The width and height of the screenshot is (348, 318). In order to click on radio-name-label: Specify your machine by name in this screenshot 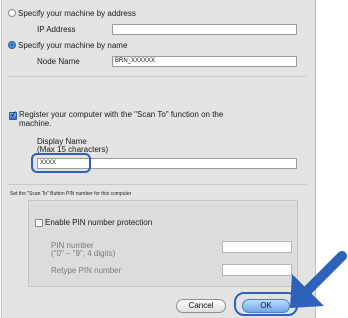, I will do `click(73, 45)`.